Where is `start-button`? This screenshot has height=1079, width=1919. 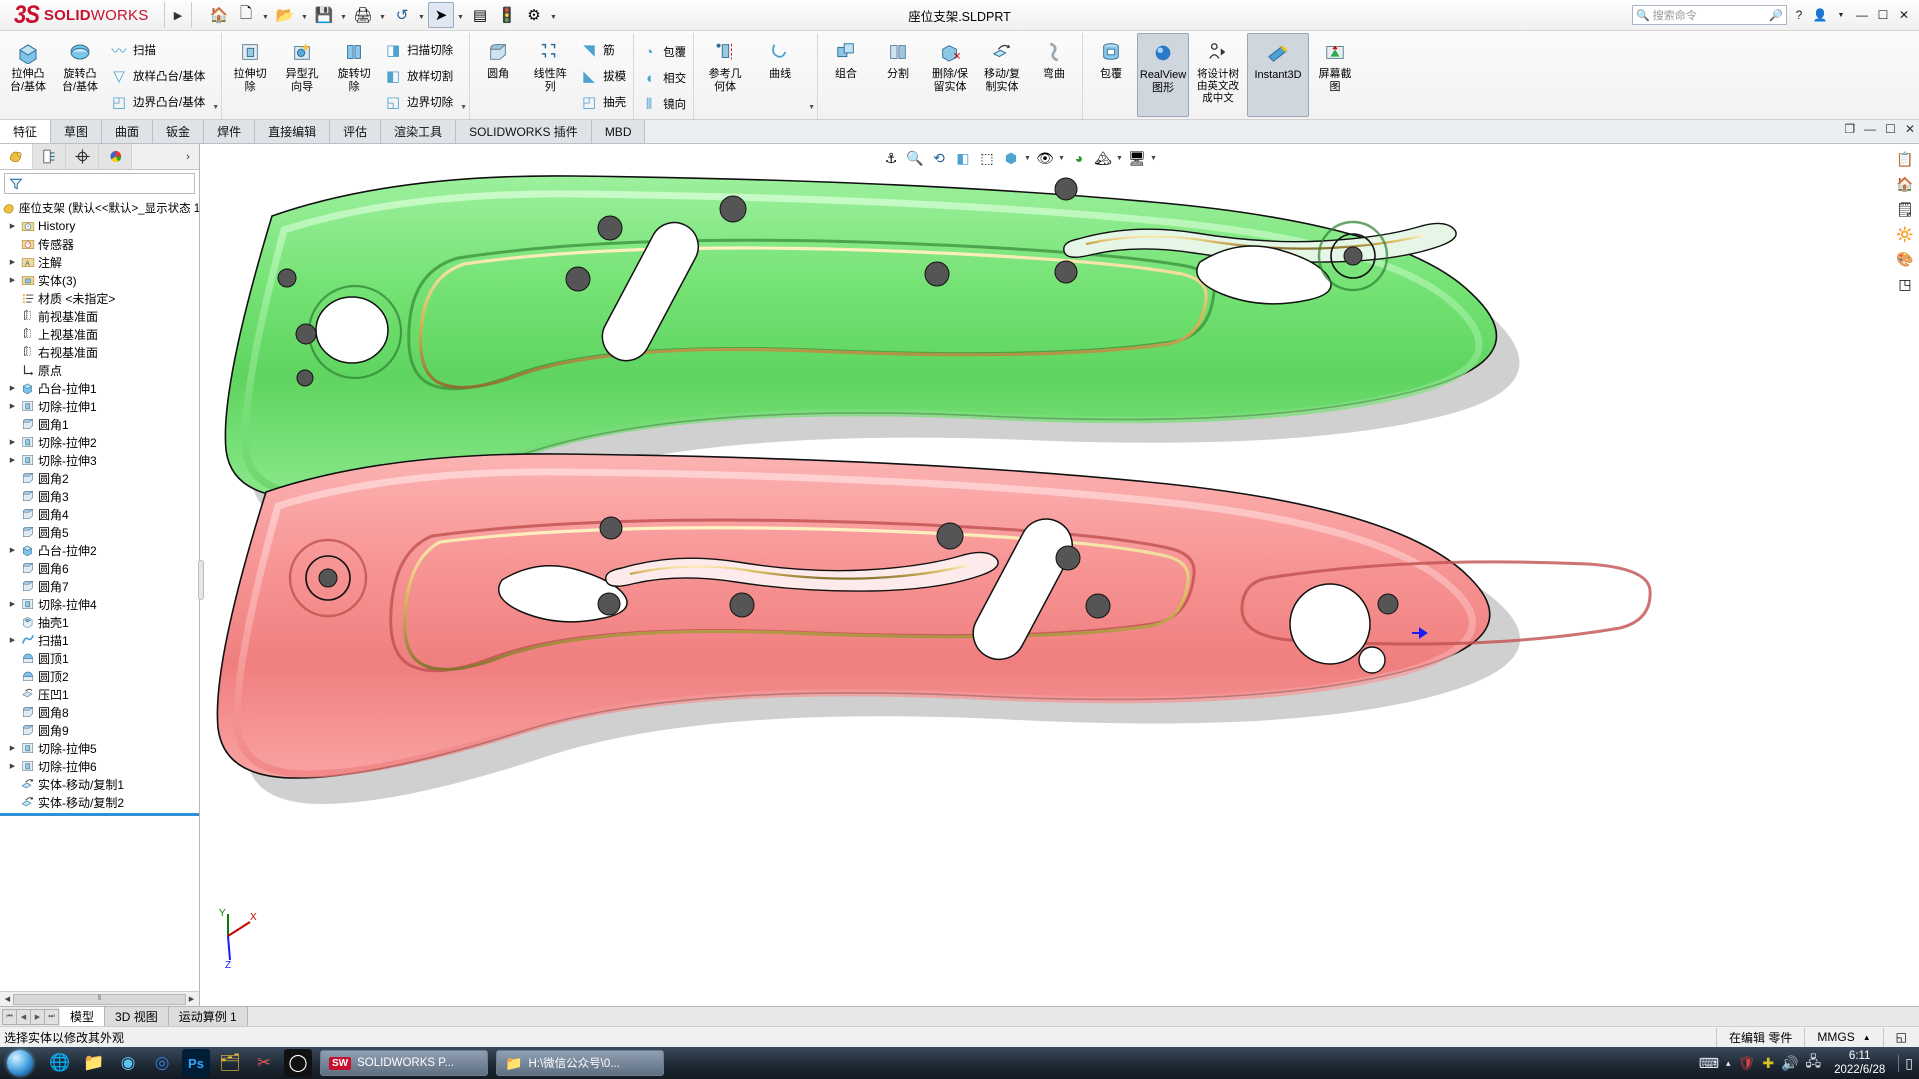
start-button is located at coordinates (20, 1063).